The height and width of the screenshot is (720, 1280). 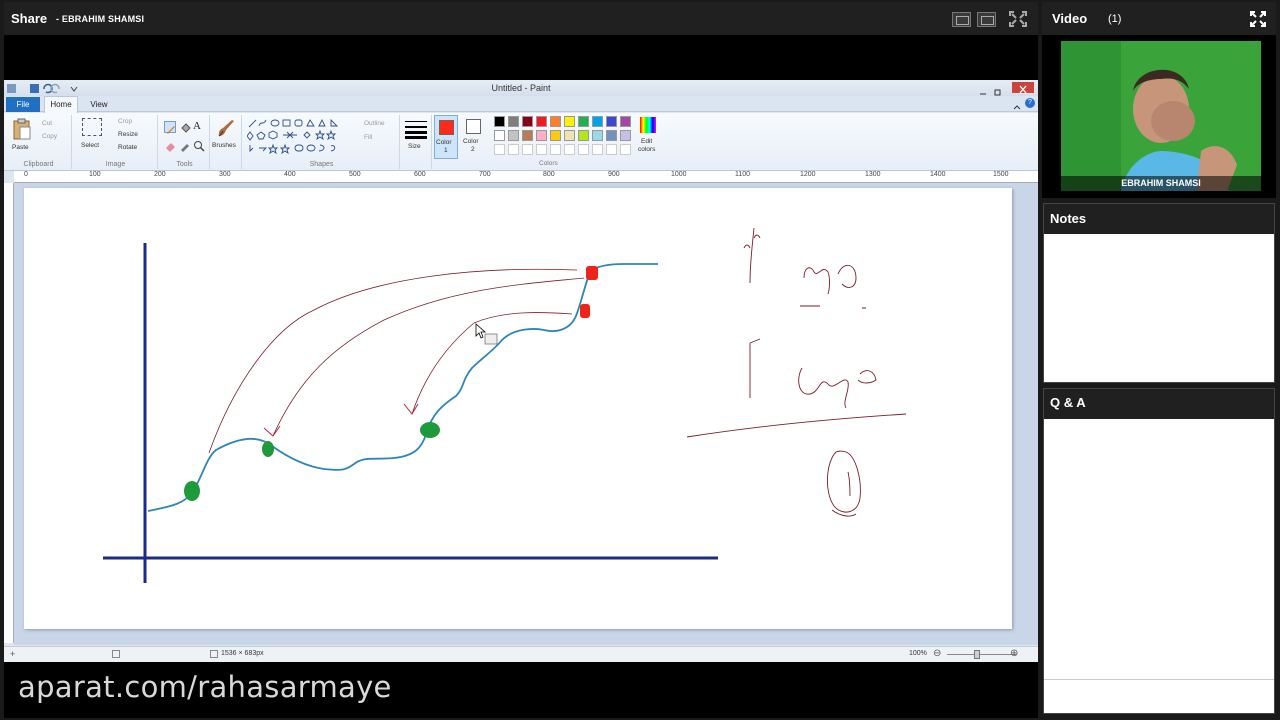 What do you see at coordinates (99, 104) in the screenshot?
I see `tab-view: View` at bounding box center [99, 104].